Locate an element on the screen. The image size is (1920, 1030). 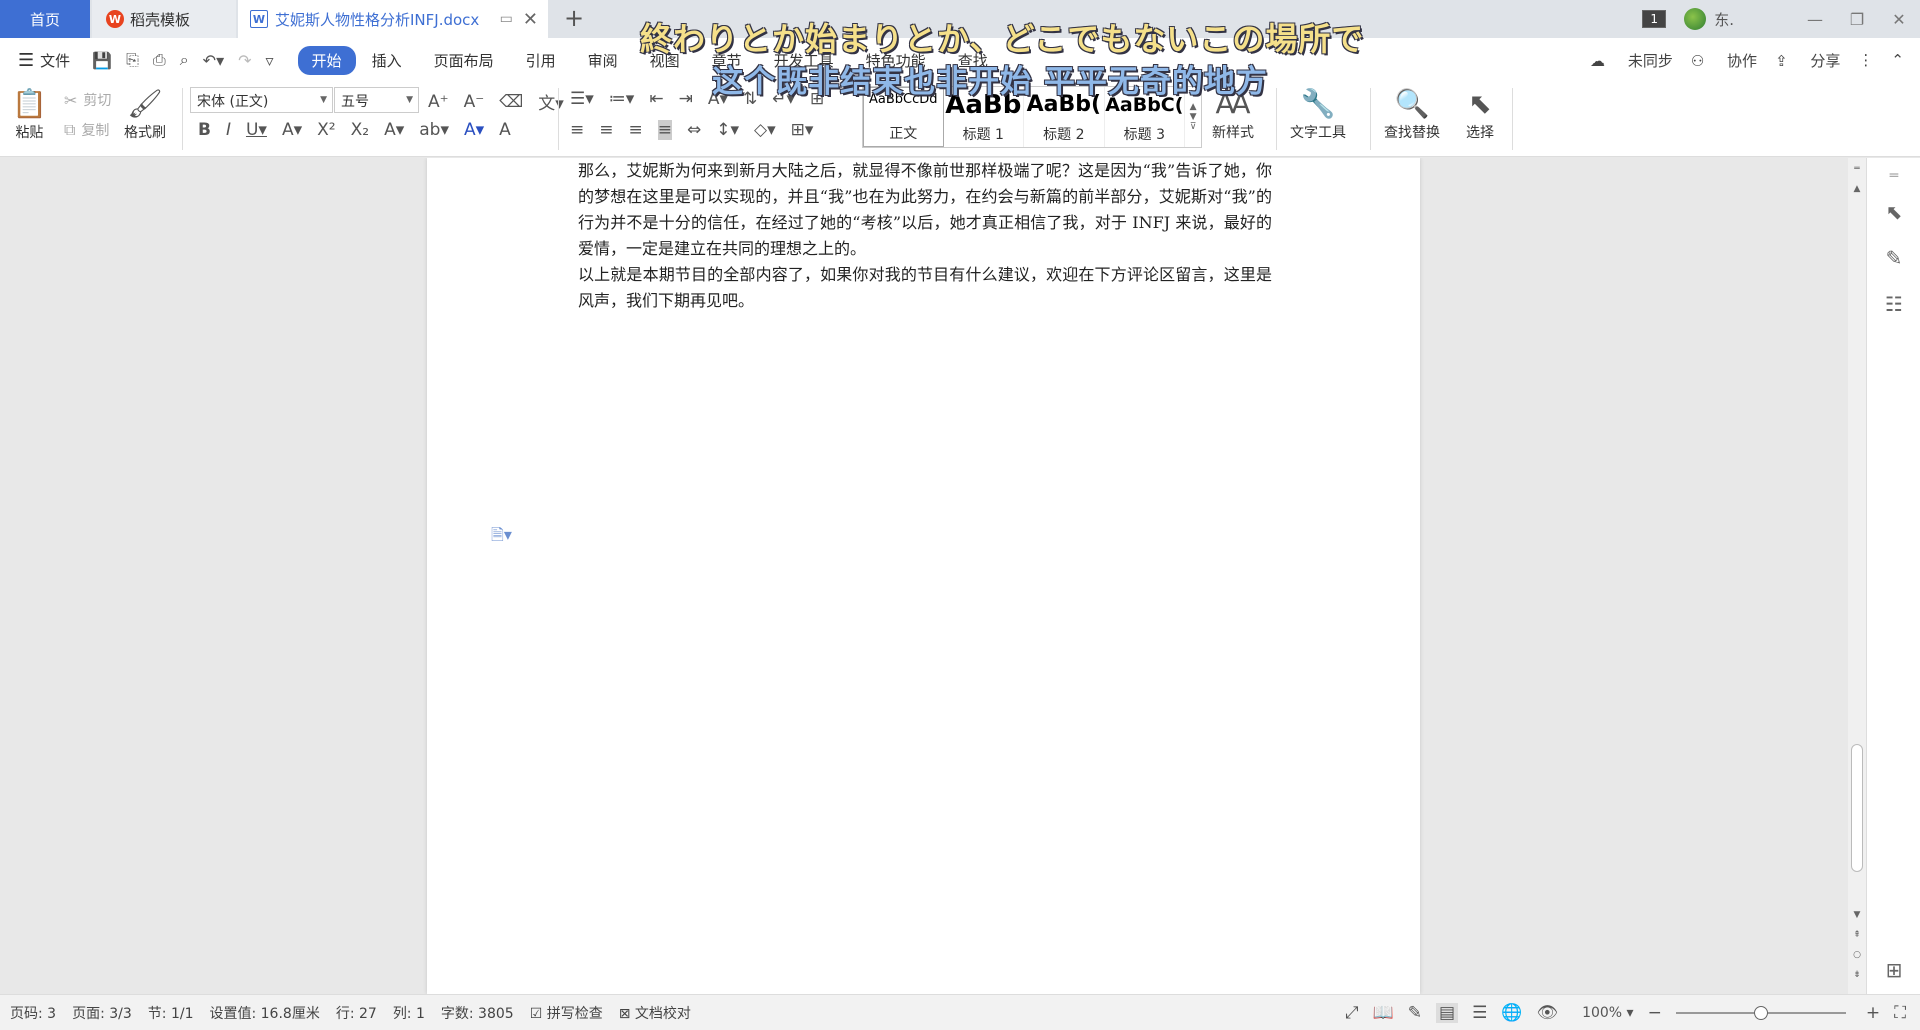
zoom-slider-knob is located at coordinates (1760, 1013).